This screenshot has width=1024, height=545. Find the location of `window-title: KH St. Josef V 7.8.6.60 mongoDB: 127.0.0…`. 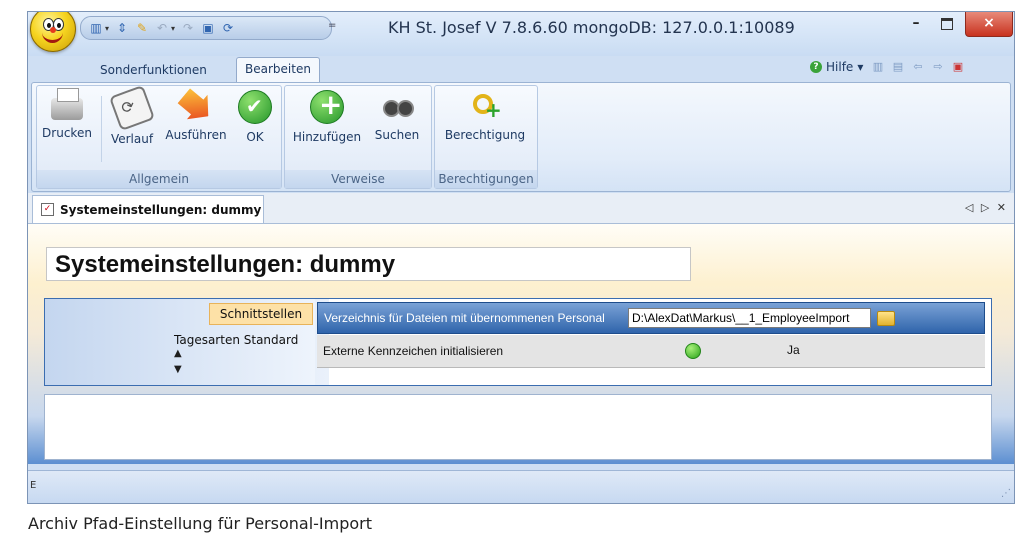

window-title: KH St. Josef V 7.8.6.60 mongoDB: 127.0.0… is located at coordinates (591, 27).